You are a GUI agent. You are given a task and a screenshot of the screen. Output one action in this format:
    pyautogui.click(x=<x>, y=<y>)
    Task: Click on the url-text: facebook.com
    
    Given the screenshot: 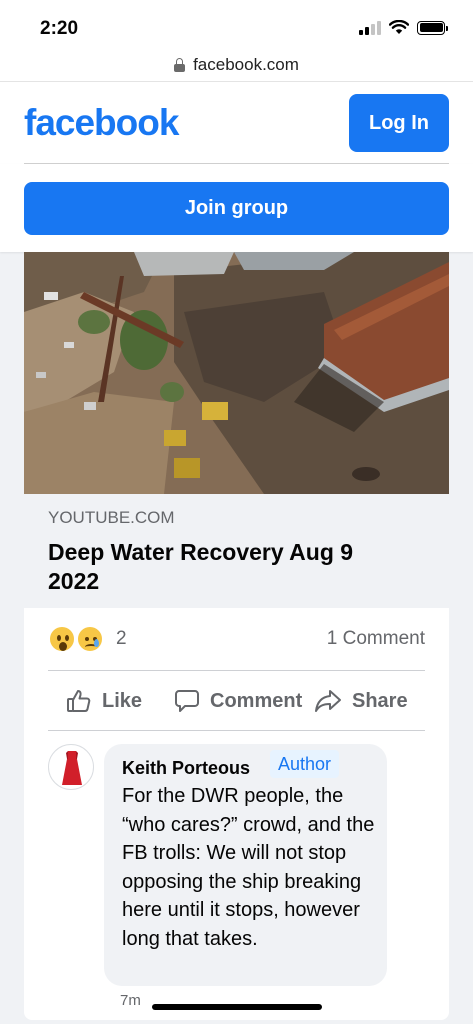 What is the action you would take?
    pyautogui.click(x=246, y=64)
    